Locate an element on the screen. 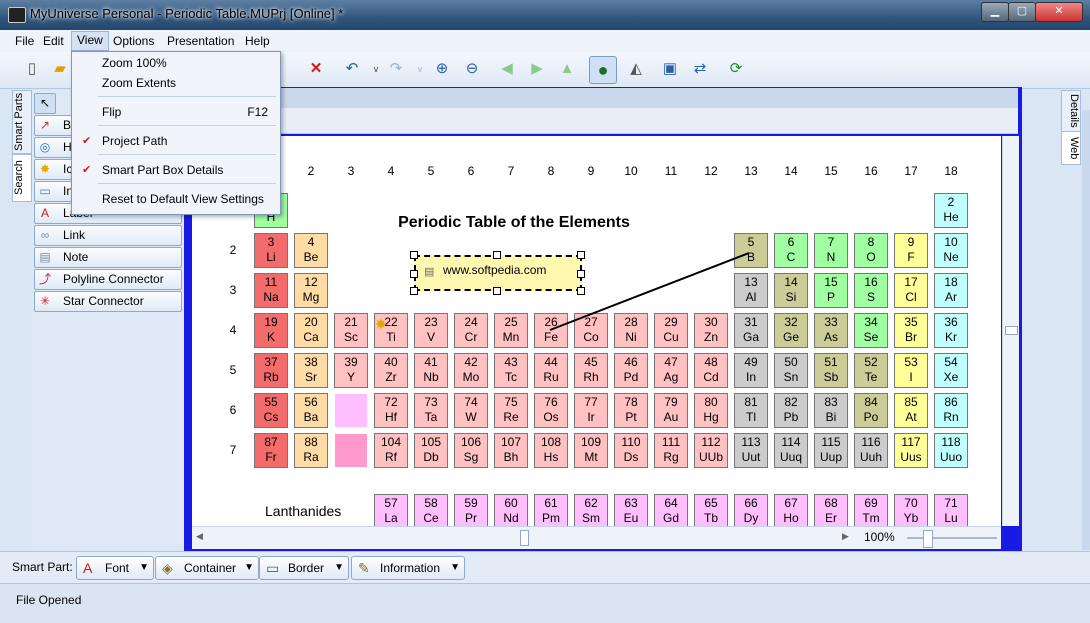 The image size is (1090, 623). minimize-button: ▁ is located at coordinates (995, 12).